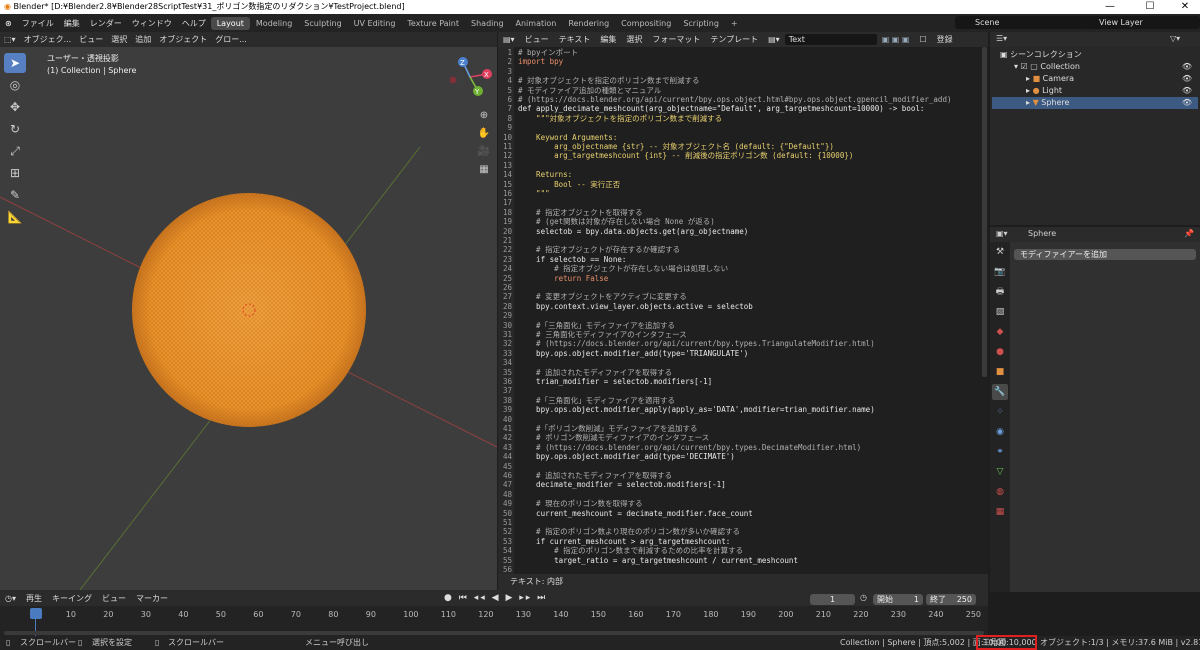  I want to click on workspace-tab-scripting: Scripting, so click(701, 23).